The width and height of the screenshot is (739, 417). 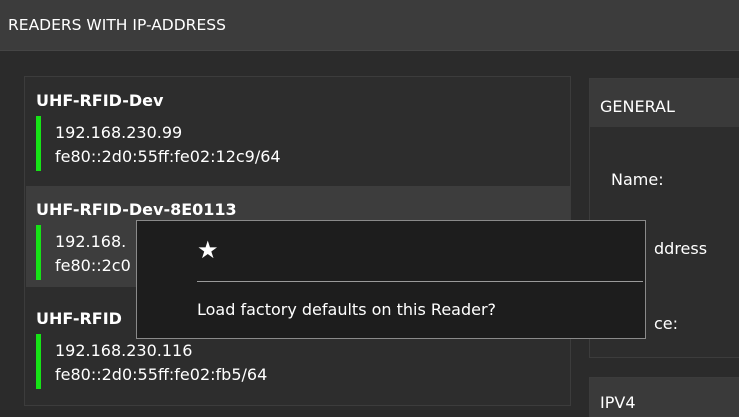 What do you see at coordinates (420, 281) in the screenshot?
I see `dialog-divider` at bounding box center [420, 281].